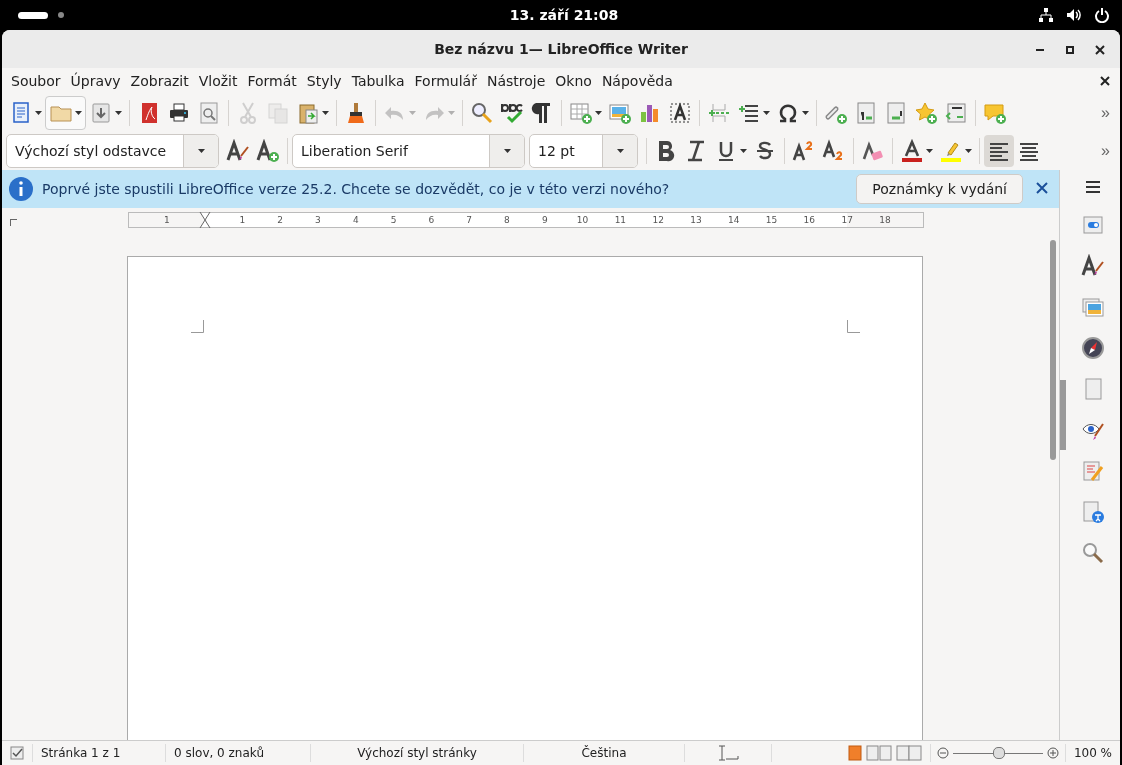 The image size is (1122, 765). I want to click on clock: 13. září 21:08, so click(564, 15).